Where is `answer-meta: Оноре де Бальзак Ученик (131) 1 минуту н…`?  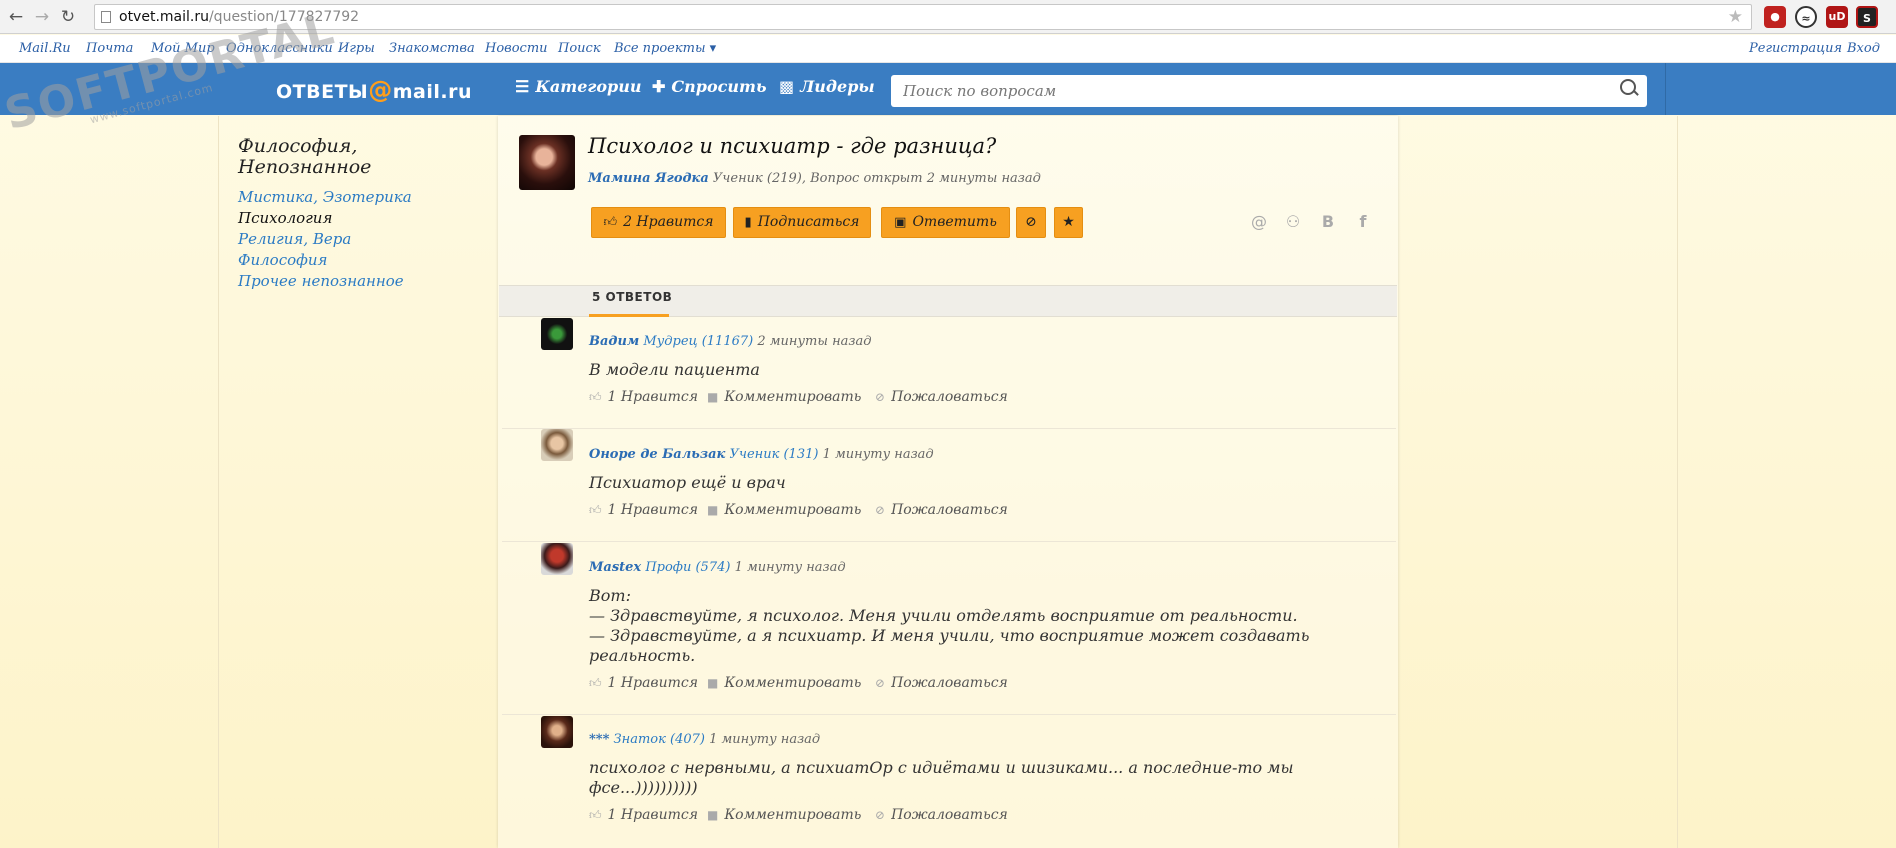 answer-meta: Оноре де Бальзак Ученик (131) 1 минуту н… is located at coordinates (761, 454).